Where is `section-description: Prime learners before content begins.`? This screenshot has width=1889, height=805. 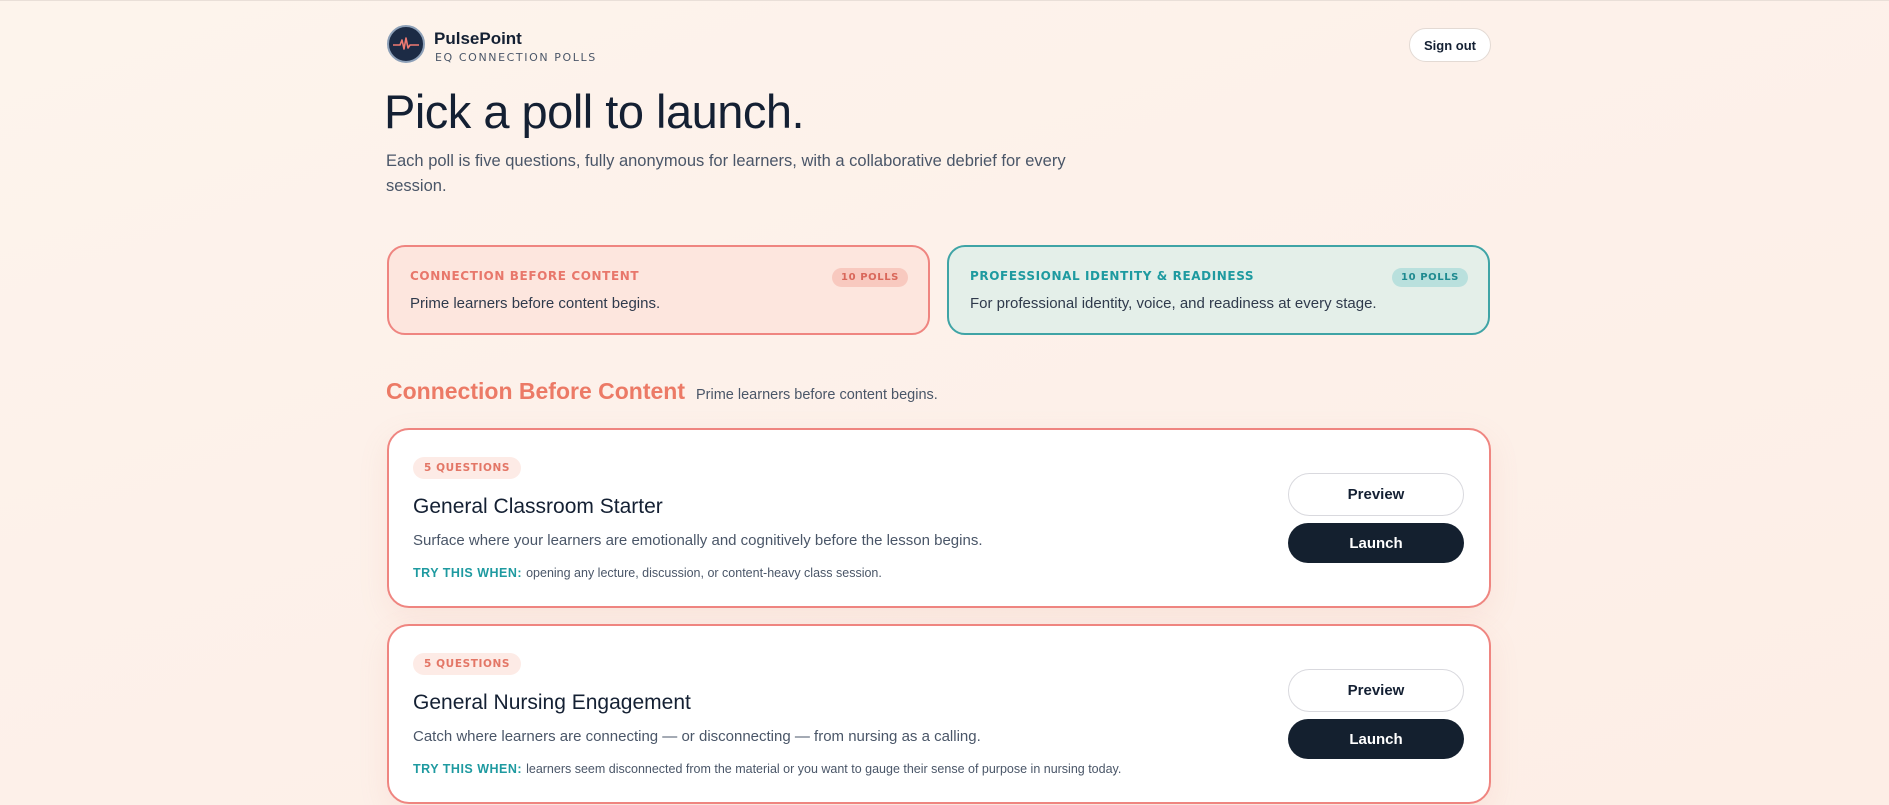
section-description: Prime learners before content begins. is located at coordinates (817, 395).